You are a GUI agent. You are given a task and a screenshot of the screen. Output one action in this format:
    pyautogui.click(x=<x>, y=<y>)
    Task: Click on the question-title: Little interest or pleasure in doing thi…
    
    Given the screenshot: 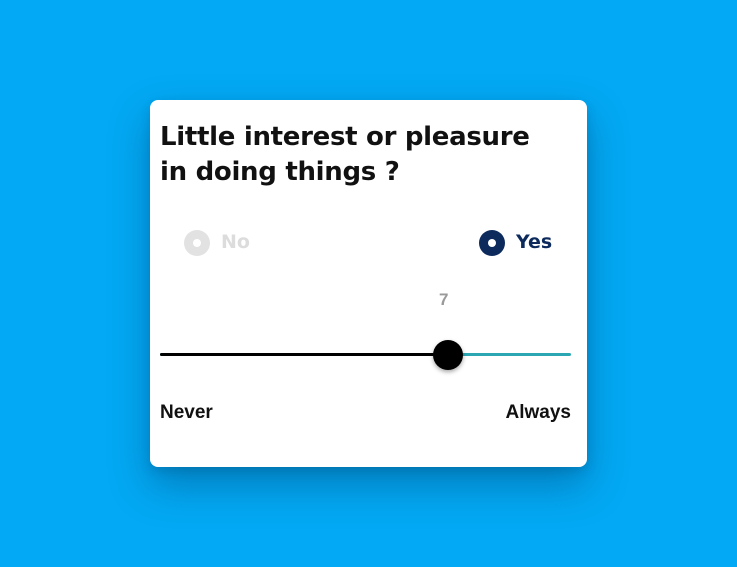 What is the action you would take?
    pyautogui.click(x=345, y=154)
    